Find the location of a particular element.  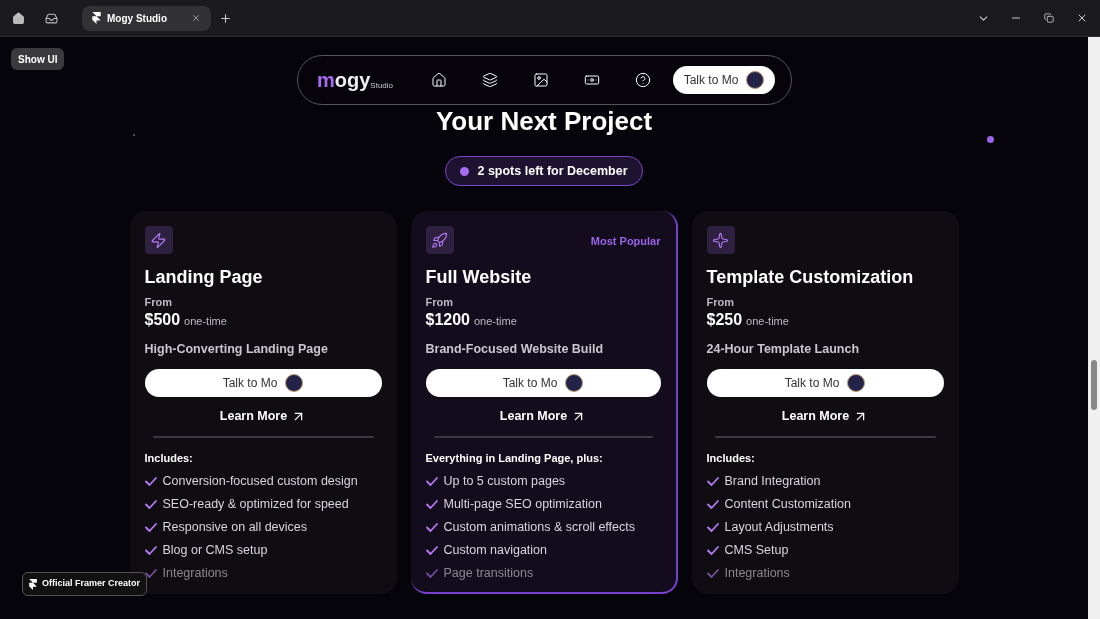

plan-price: $1200 is located at coordinates (447, 320).